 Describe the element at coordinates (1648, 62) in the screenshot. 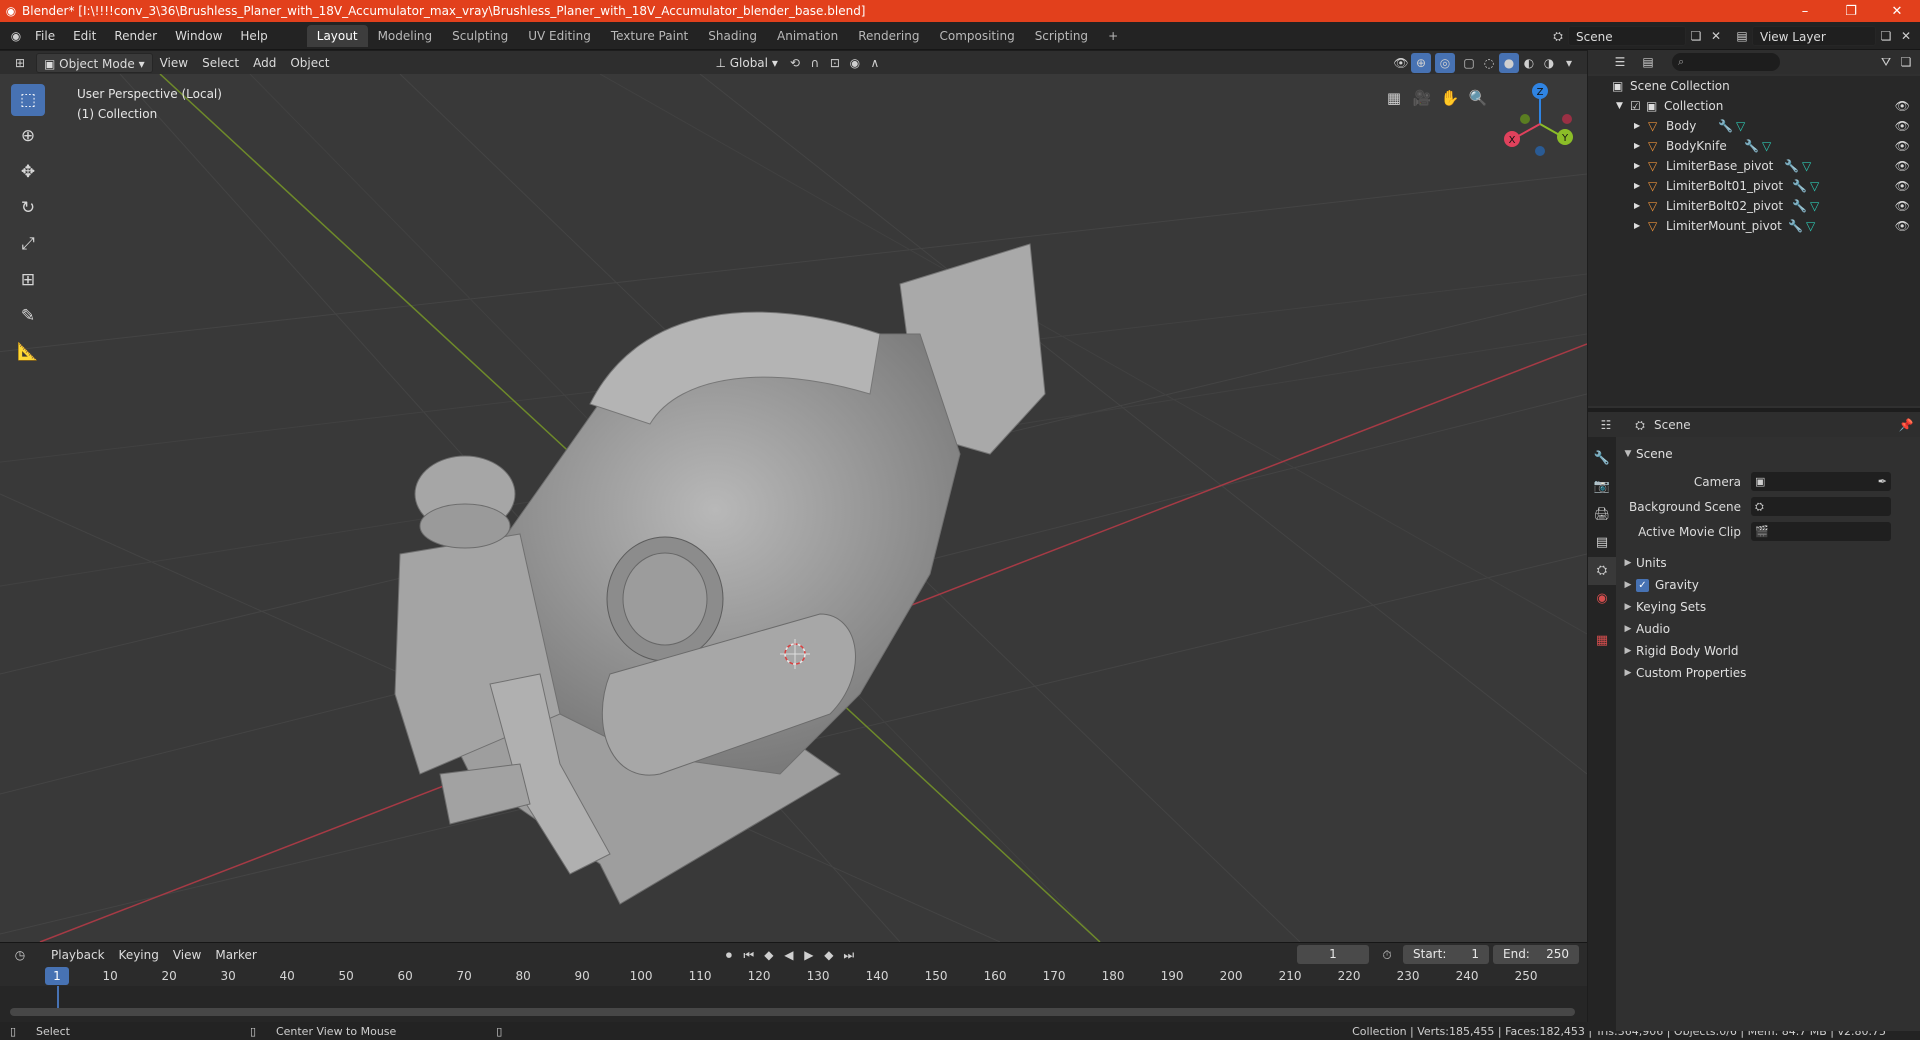

I see `display-mode-icon: ▤` at that location.